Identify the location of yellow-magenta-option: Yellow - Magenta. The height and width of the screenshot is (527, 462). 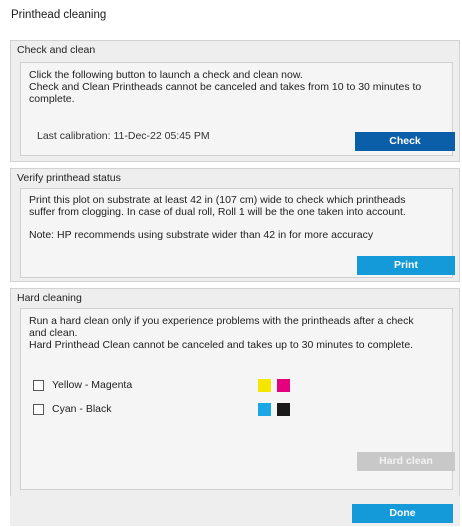
(82, 385).